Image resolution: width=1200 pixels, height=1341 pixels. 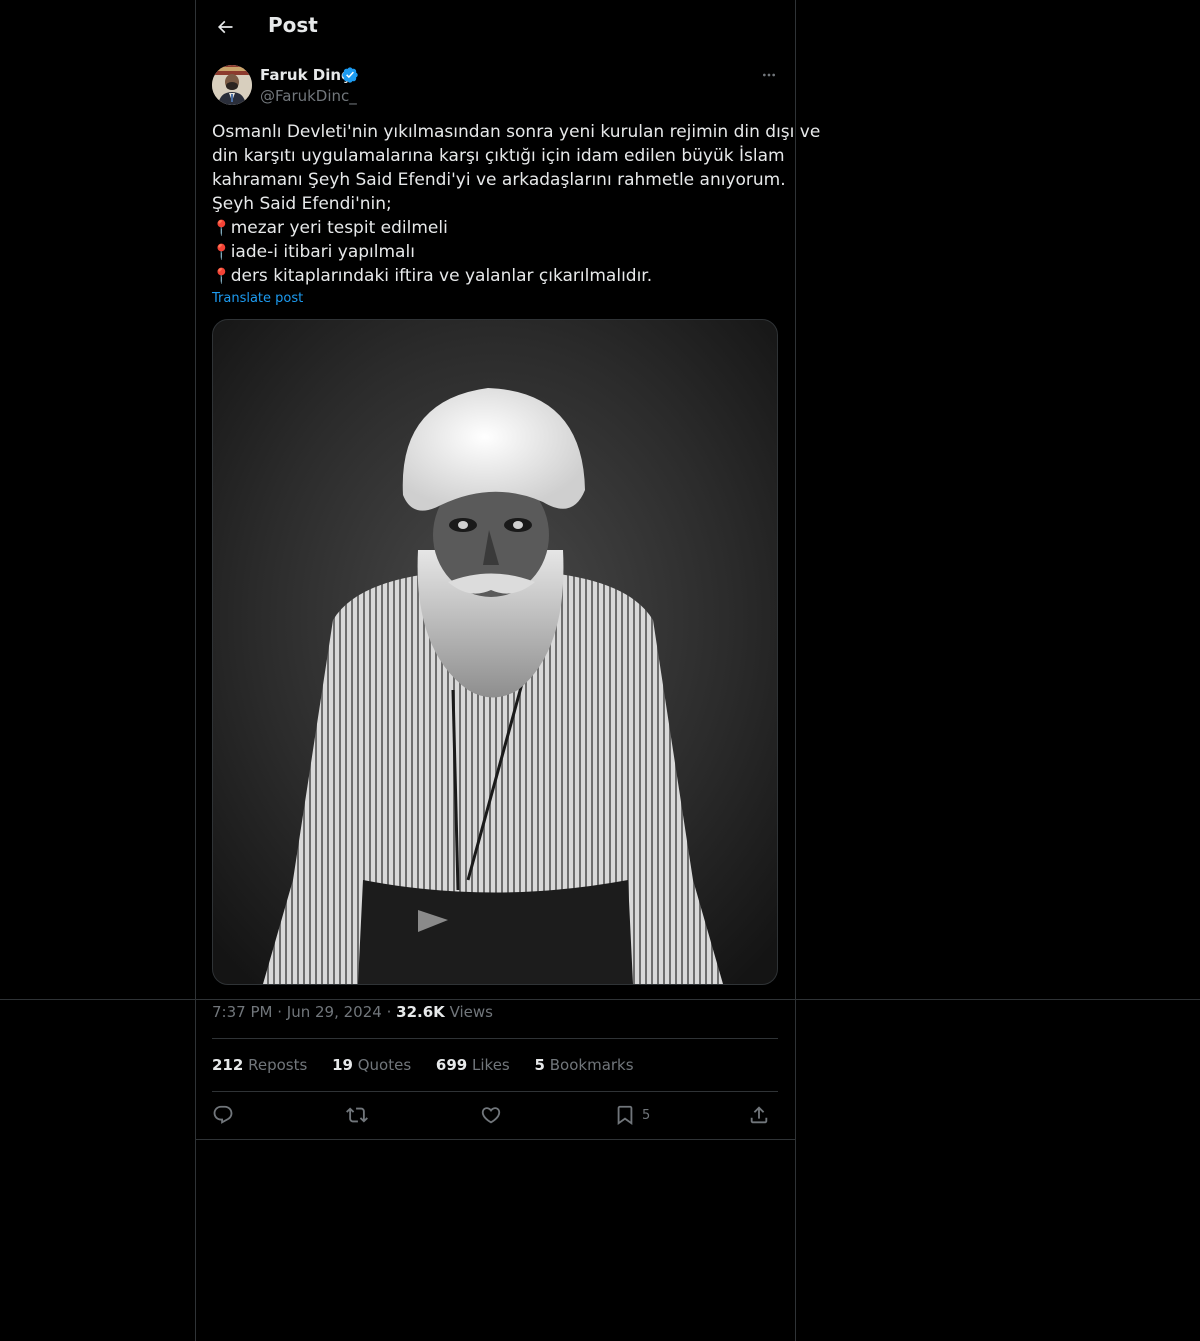 I want to click on bookmark-icon, so click(x=625, y=1115).